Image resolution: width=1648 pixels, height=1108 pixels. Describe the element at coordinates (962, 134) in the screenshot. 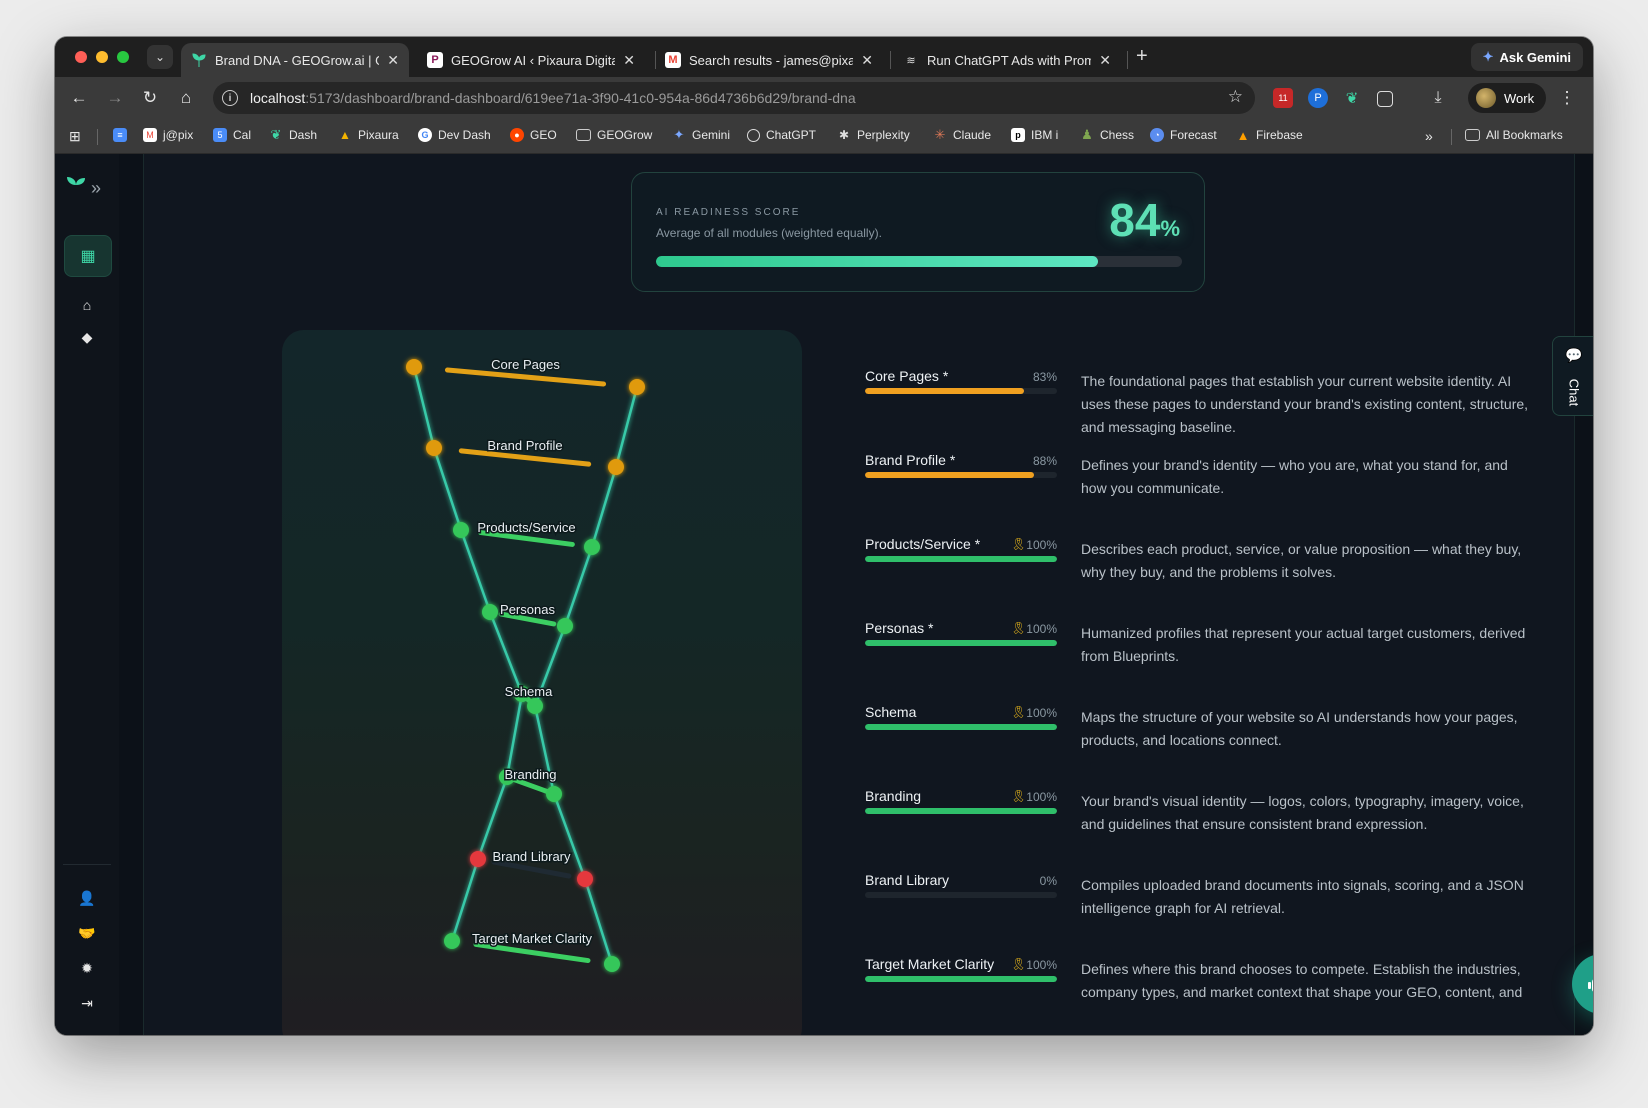

I see `bookmark-claude: ✳ Claude` at that location.